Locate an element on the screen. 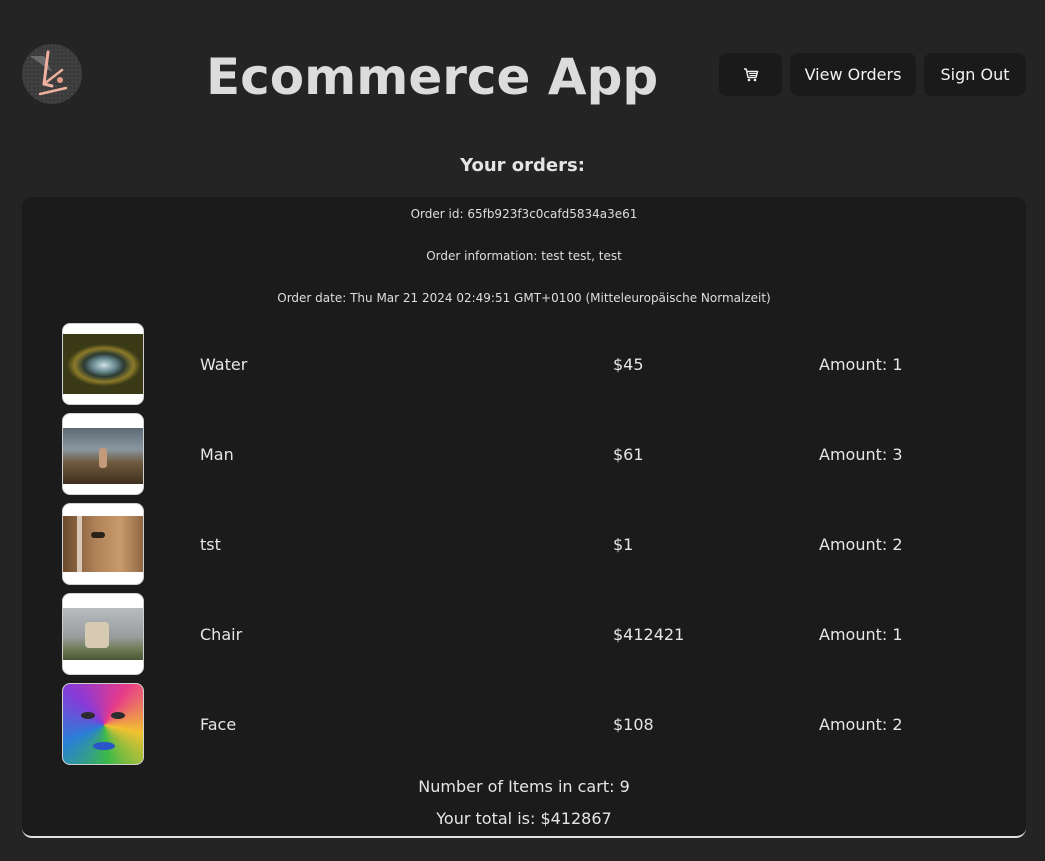 The width and height of the screenshot is (1045, 861). product-image-face is located at coordinates (103, 724).